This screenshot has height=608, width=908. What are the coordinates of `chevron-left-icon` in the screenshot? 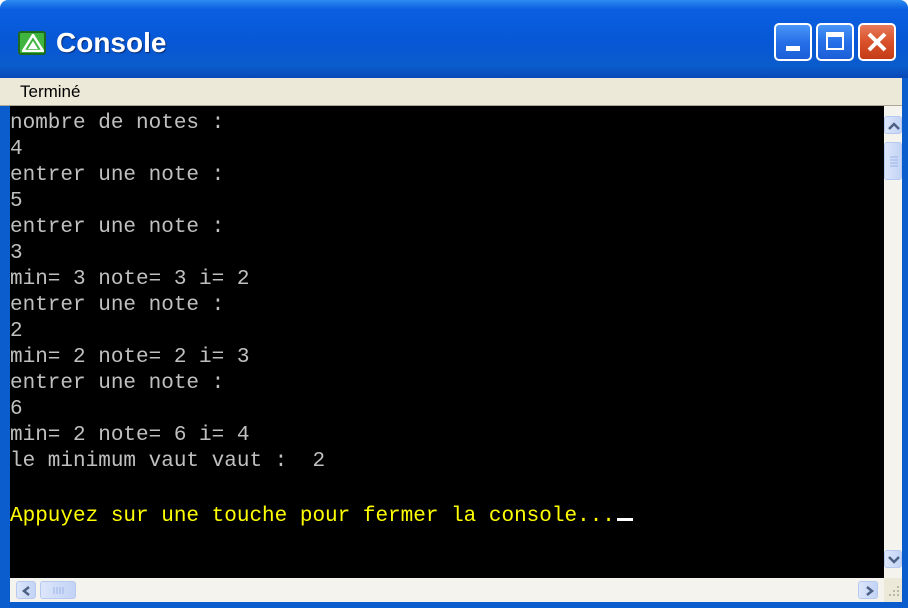 It's located at (25, 591).